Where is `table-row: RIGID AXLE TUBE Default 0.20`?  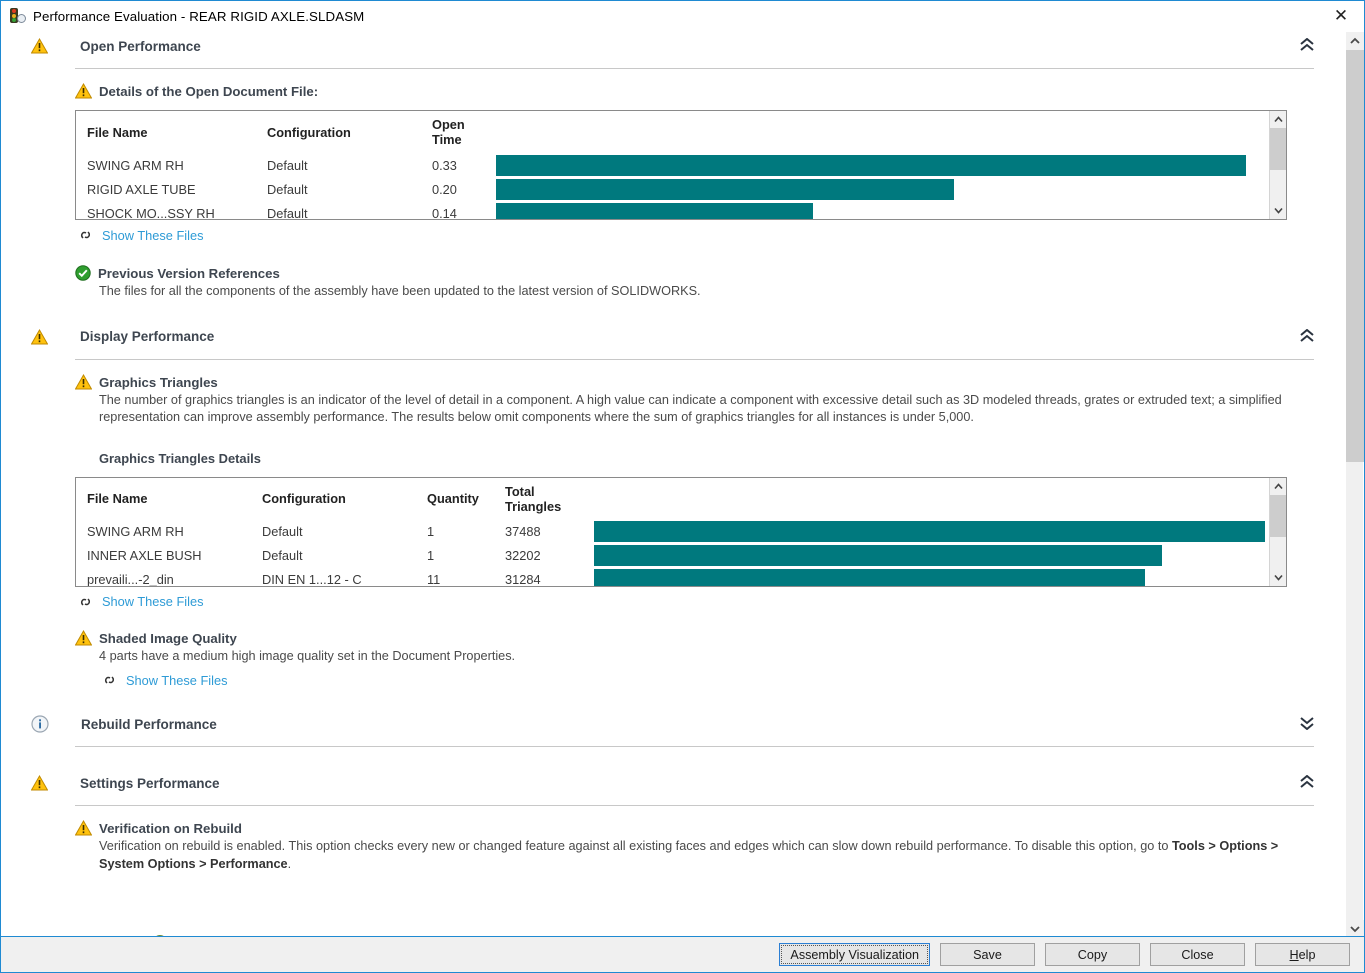 table-row: RIGID AXLE TUBE Default 0.20 is located at coordinates (672, 189).